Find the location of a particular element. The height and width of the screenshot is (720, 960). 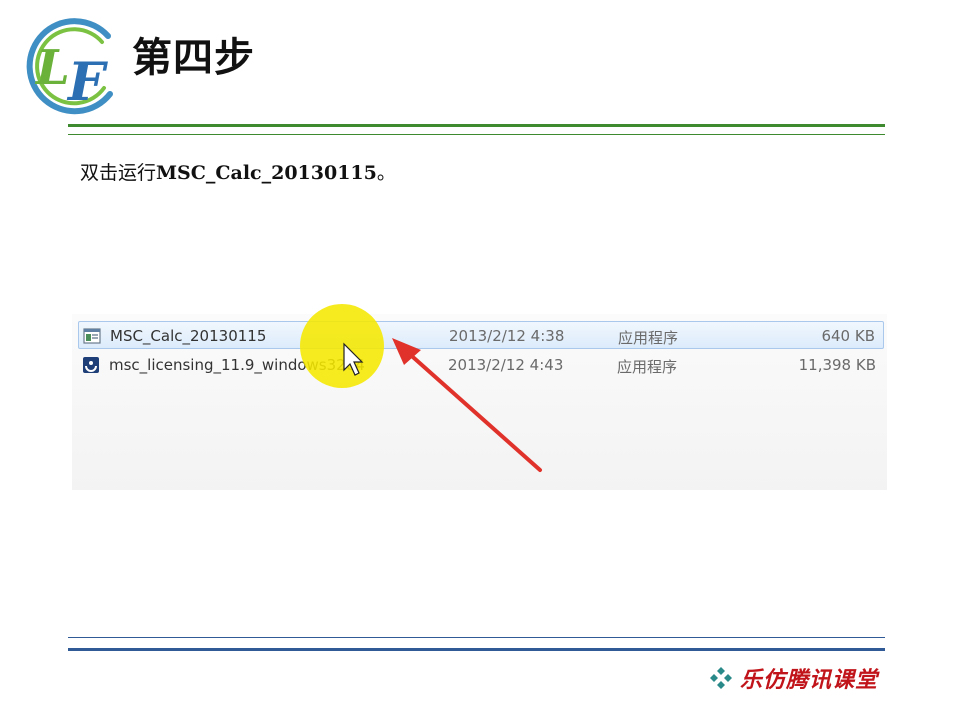

title-divider-thin is located at coordinates (476, 134).